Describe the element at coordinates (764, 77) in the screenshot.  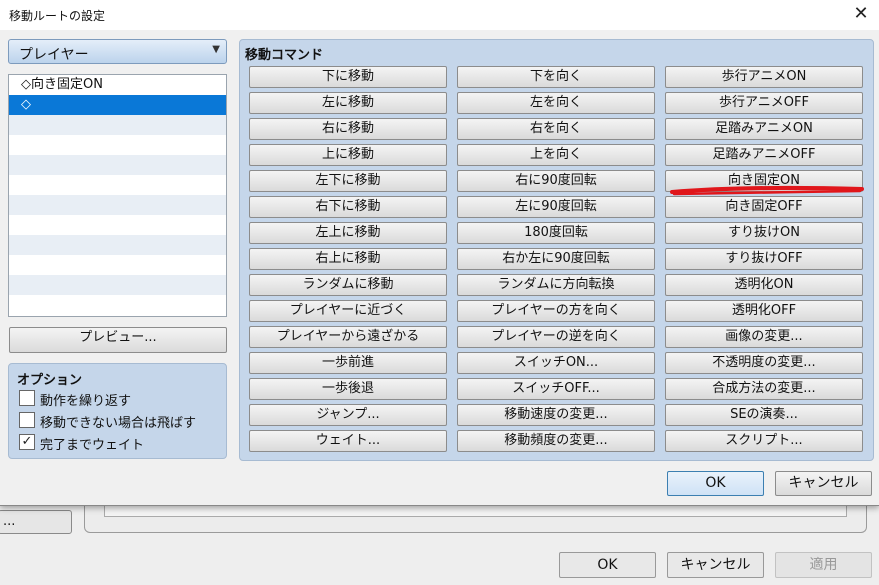
I see `command-button: 歩行アニメON` at that location.